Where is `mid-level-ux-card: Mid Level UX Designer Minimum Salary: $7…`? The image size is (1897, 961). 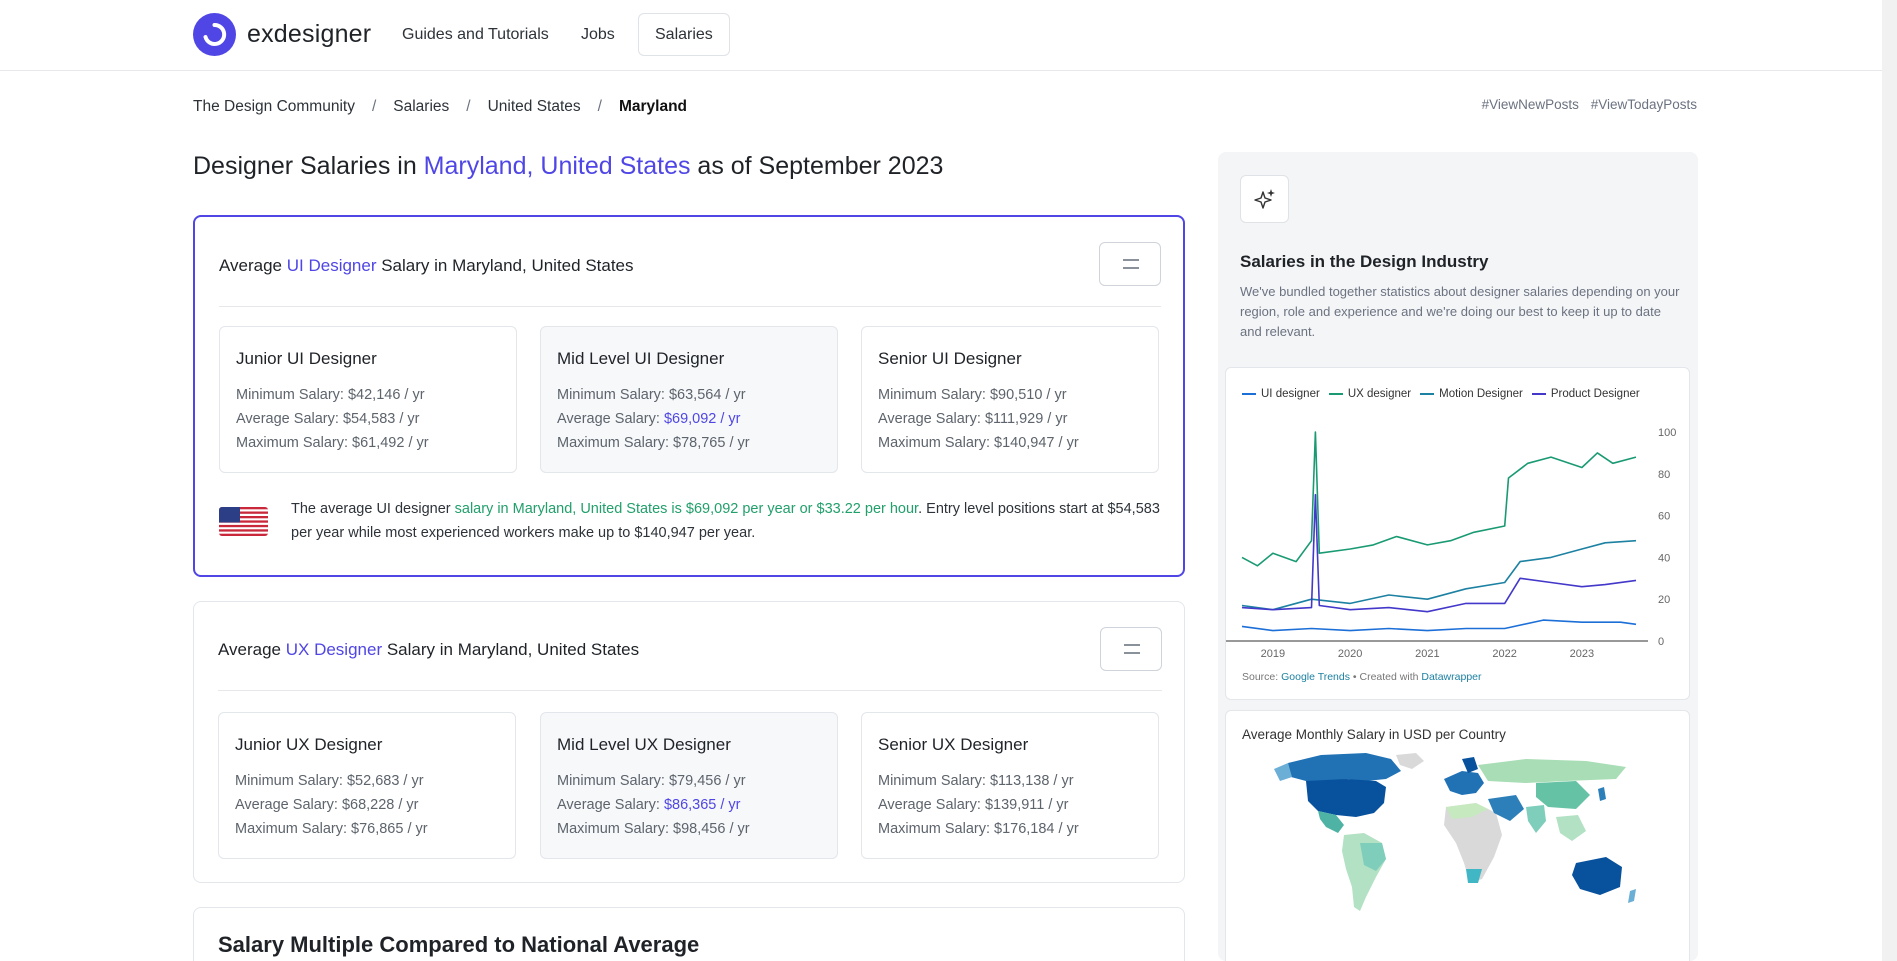 mid-level-ux-card: Mid Level UX Designer Minimum Salary: $7… is located at coordinates (689, 785).